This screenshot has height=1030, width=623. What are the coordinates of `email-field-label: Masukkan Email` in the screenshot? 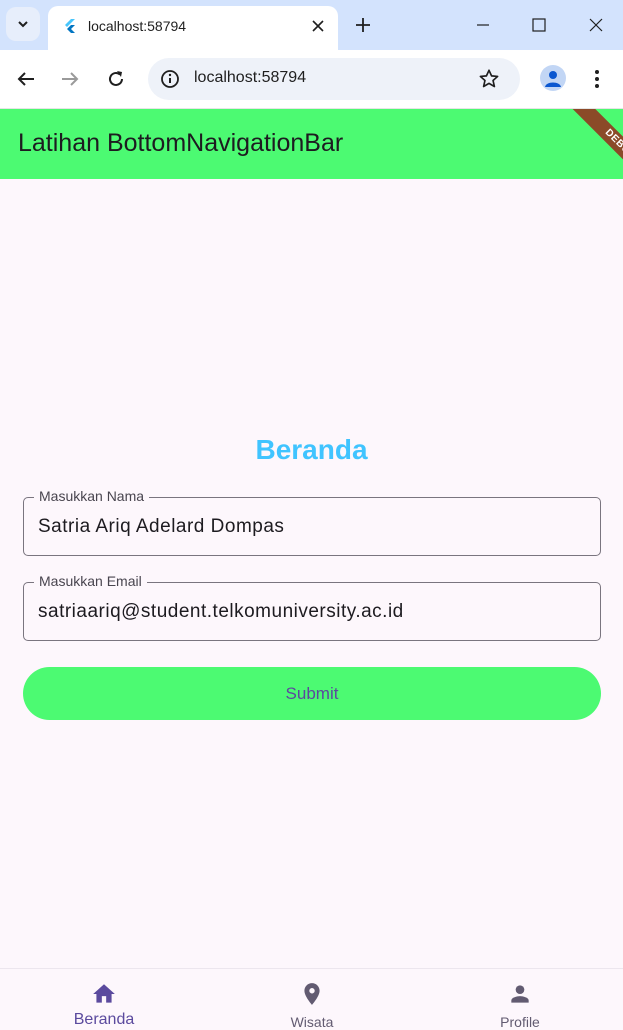 It's located at (90, 581).